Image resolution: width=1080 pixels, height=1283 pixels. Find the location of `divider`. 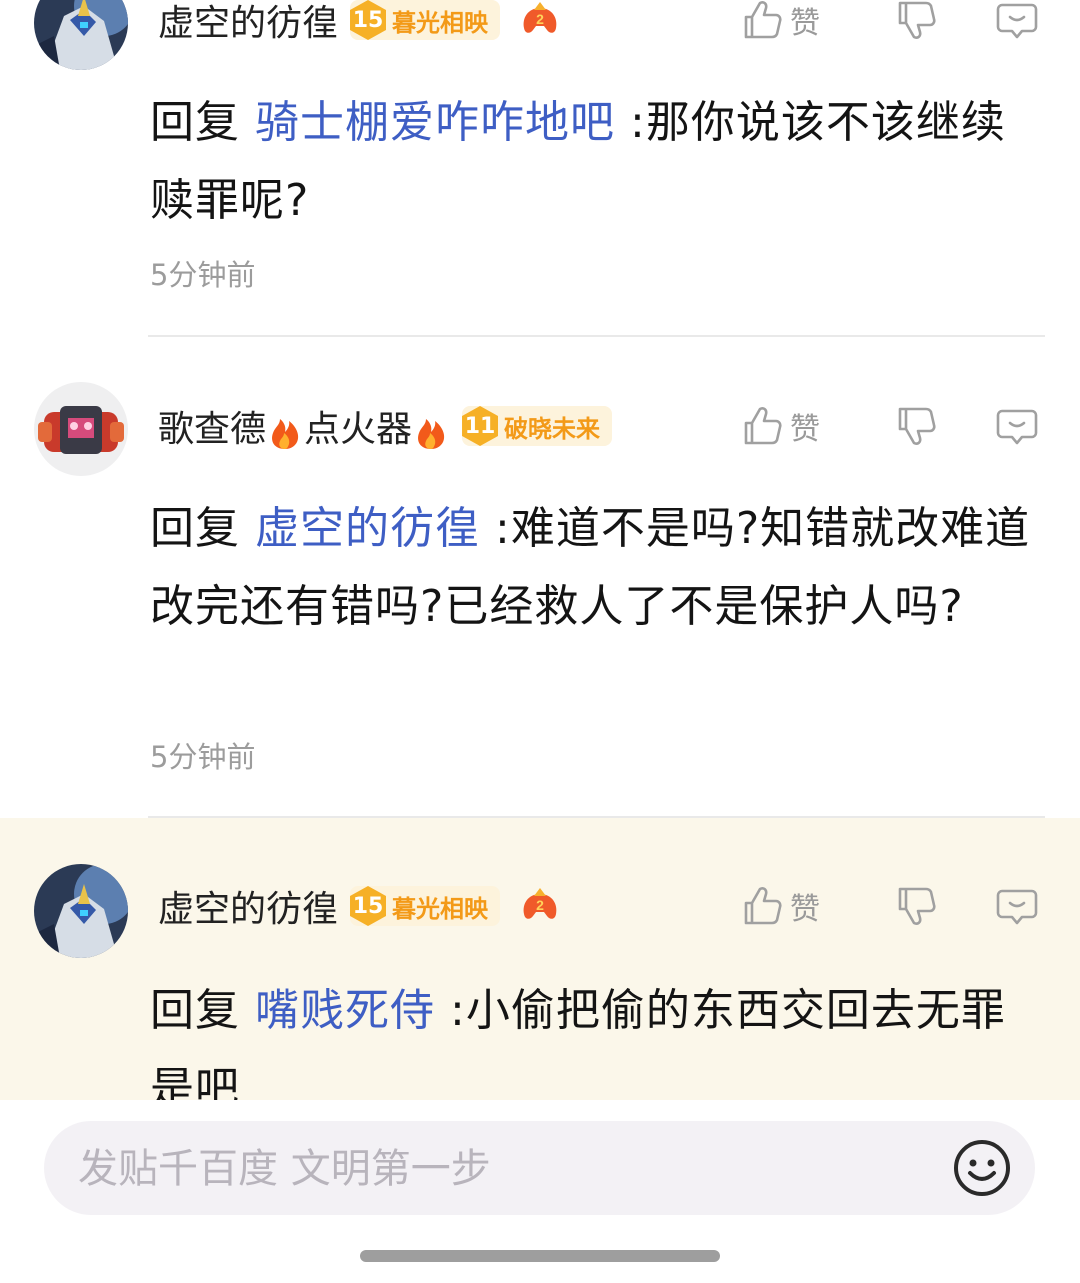

divider is located at coordinates (596, 336).